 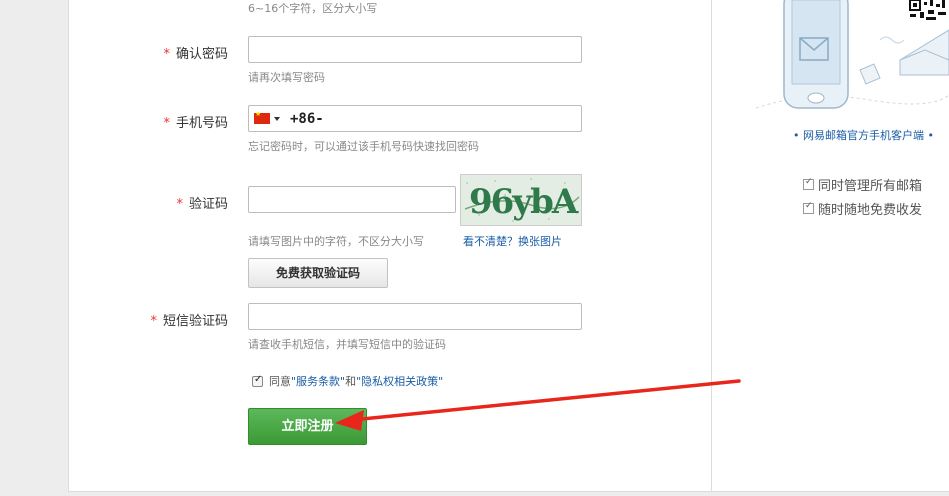 What do you see at coordinates (280, 381) in the screenshot?
I see `agreement-prefix: 同意` at bounding box center [280, 381].